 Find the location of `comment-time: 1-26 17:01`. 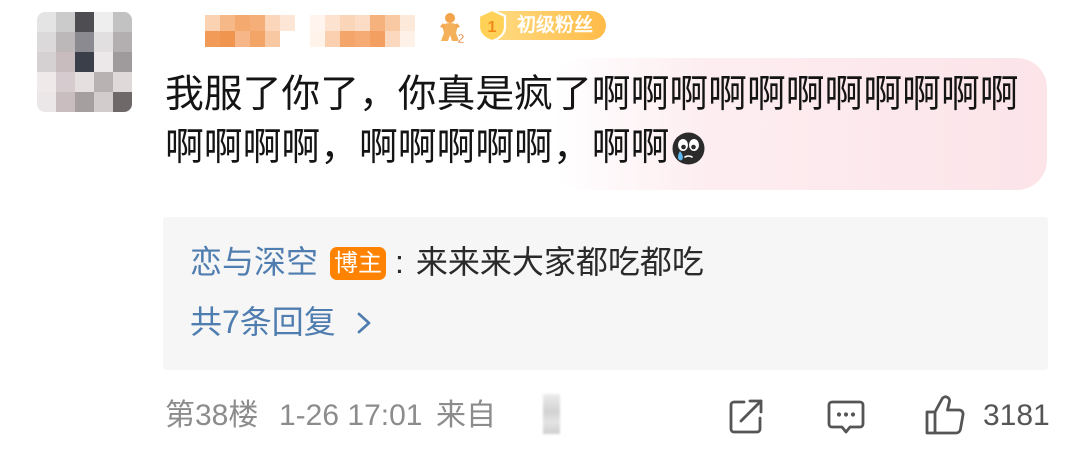

comment-time: 1-26 17:01 is located at coordinates (351, 415).